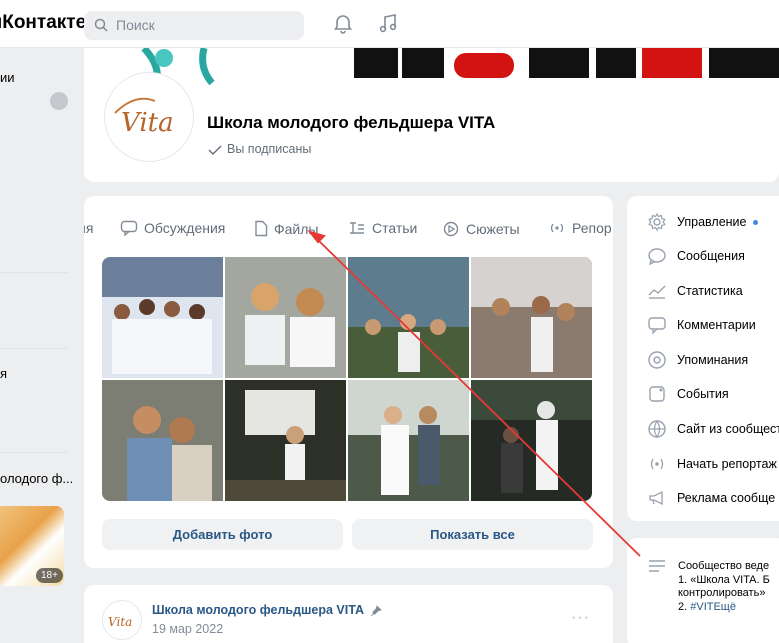  What do you see at coordinates (657, 292) in the screenshot?
I see `chart-icon` at bounding box center [657, 292].